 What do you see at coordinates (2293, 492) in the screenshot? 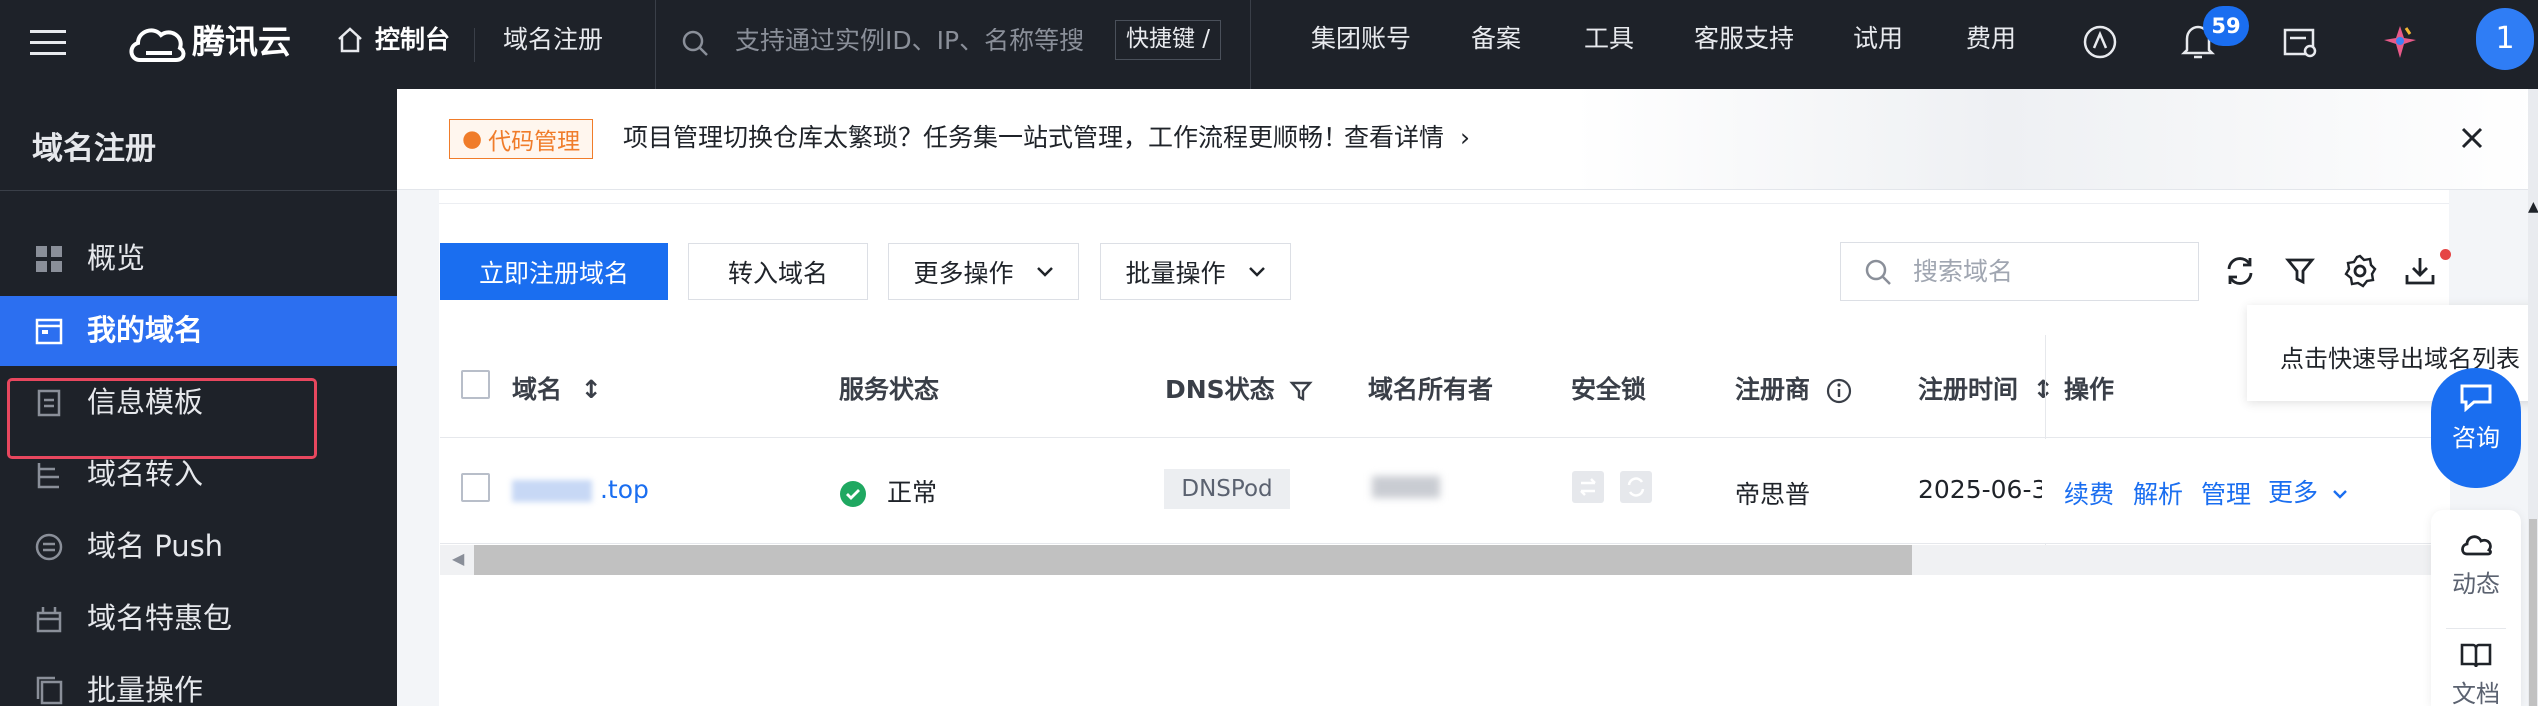
I see `more-row-actions-label: 更多` at bounding box center [2293, 492].